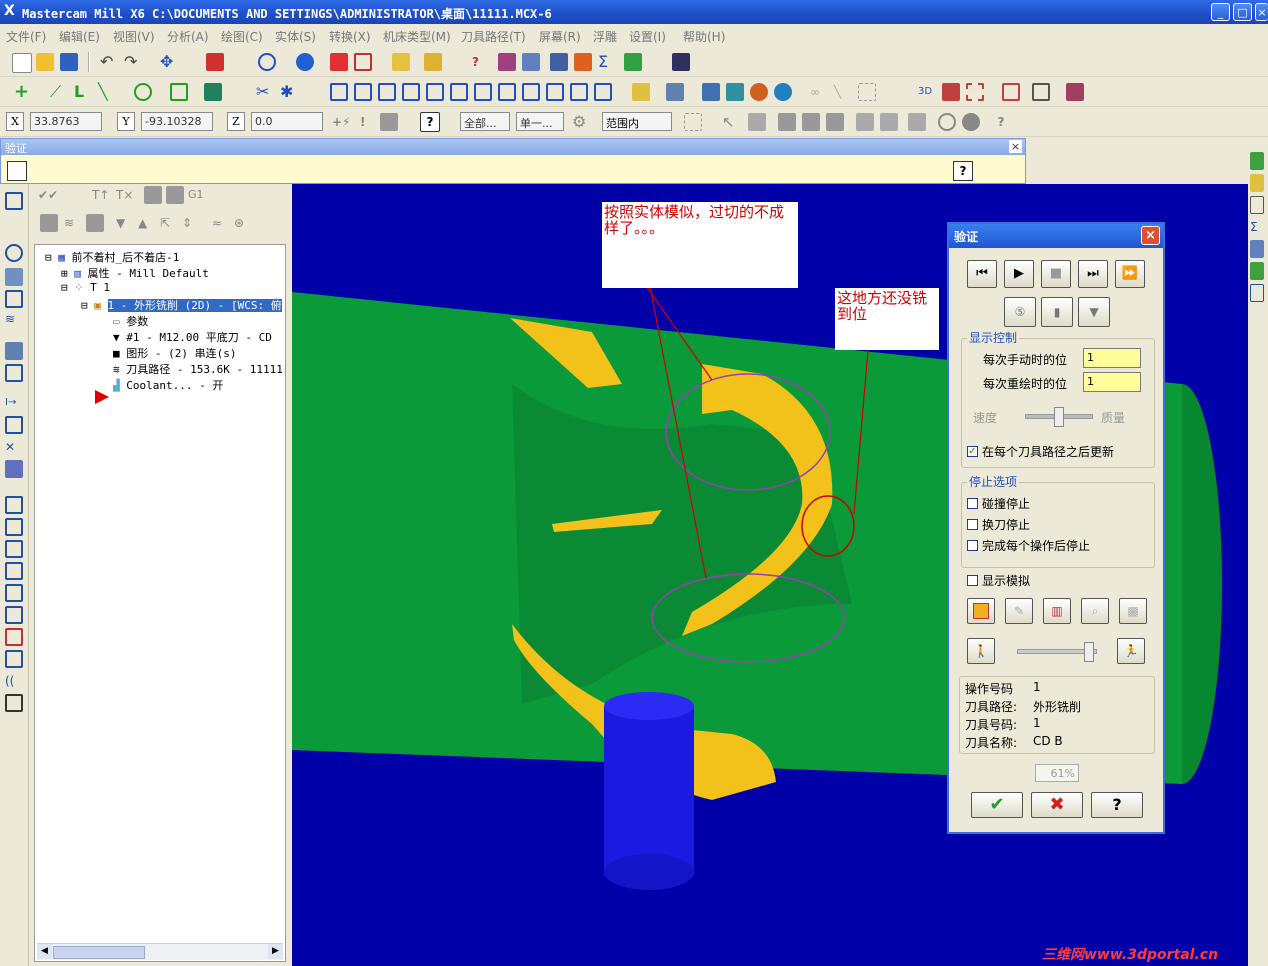 The image size is (1268, 966). I want to click on xform-array-icon, so click(459, 92).